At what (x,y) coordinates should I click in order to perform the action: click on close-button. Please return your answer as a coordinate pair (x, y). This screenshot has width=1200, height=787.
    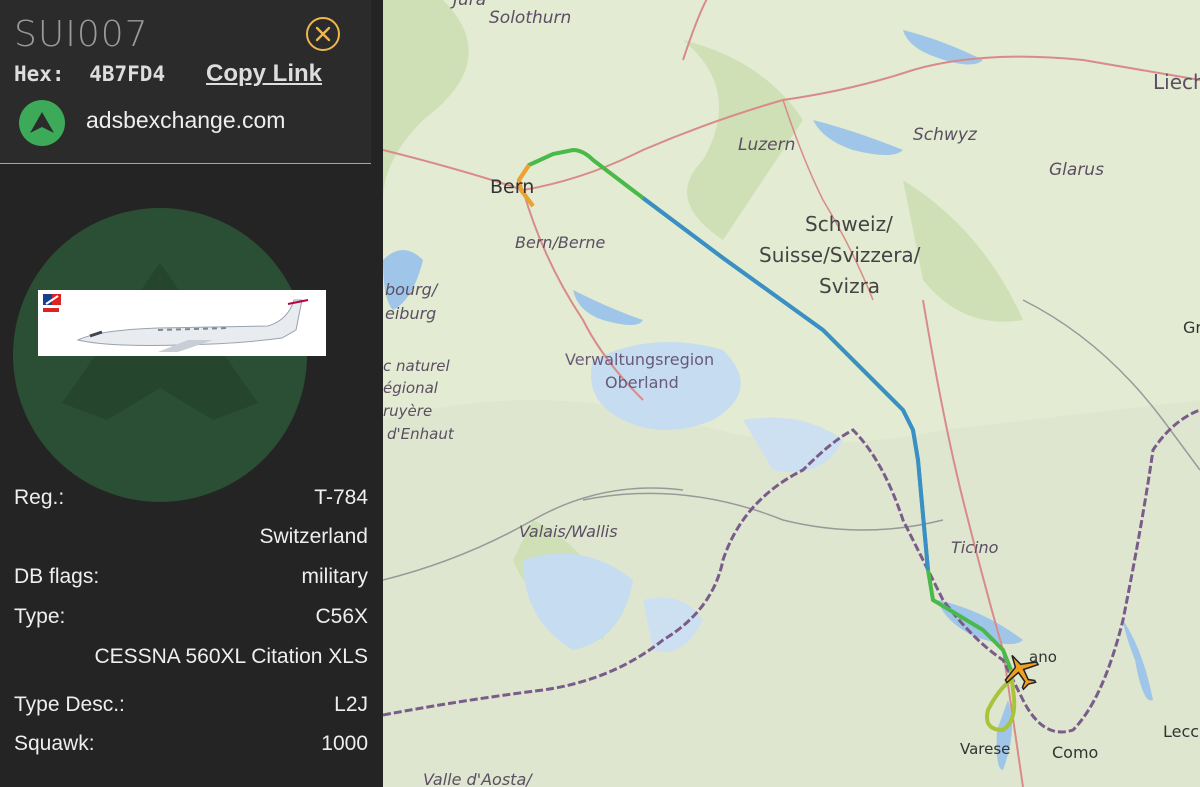
    Looking at the image, I should click on (323, 34).